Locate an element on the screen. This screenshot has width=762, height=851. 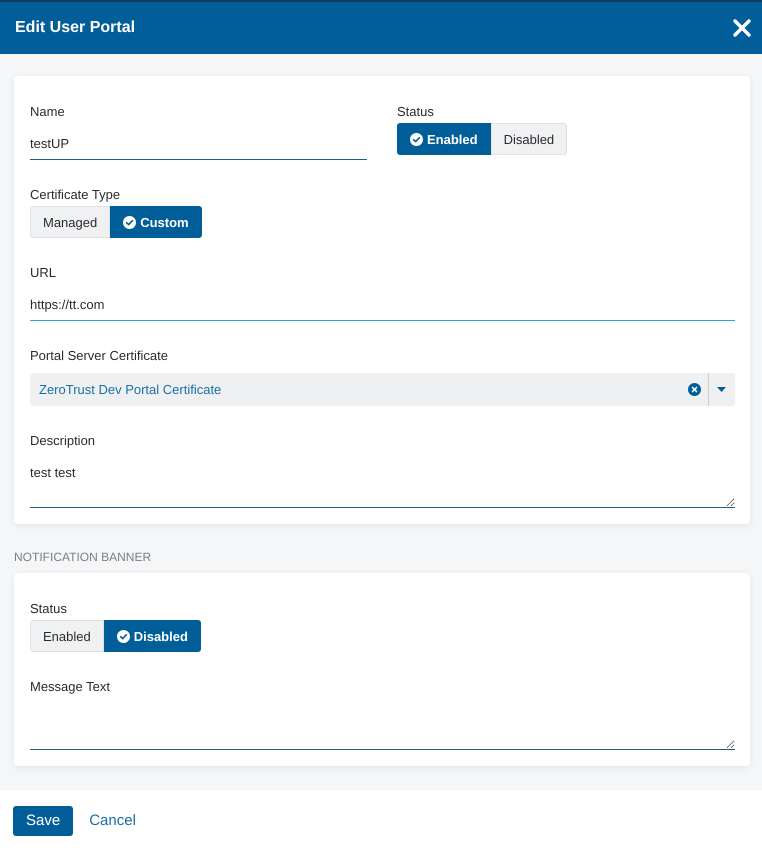
caret-down-icon is located at coordinates (721, 389).